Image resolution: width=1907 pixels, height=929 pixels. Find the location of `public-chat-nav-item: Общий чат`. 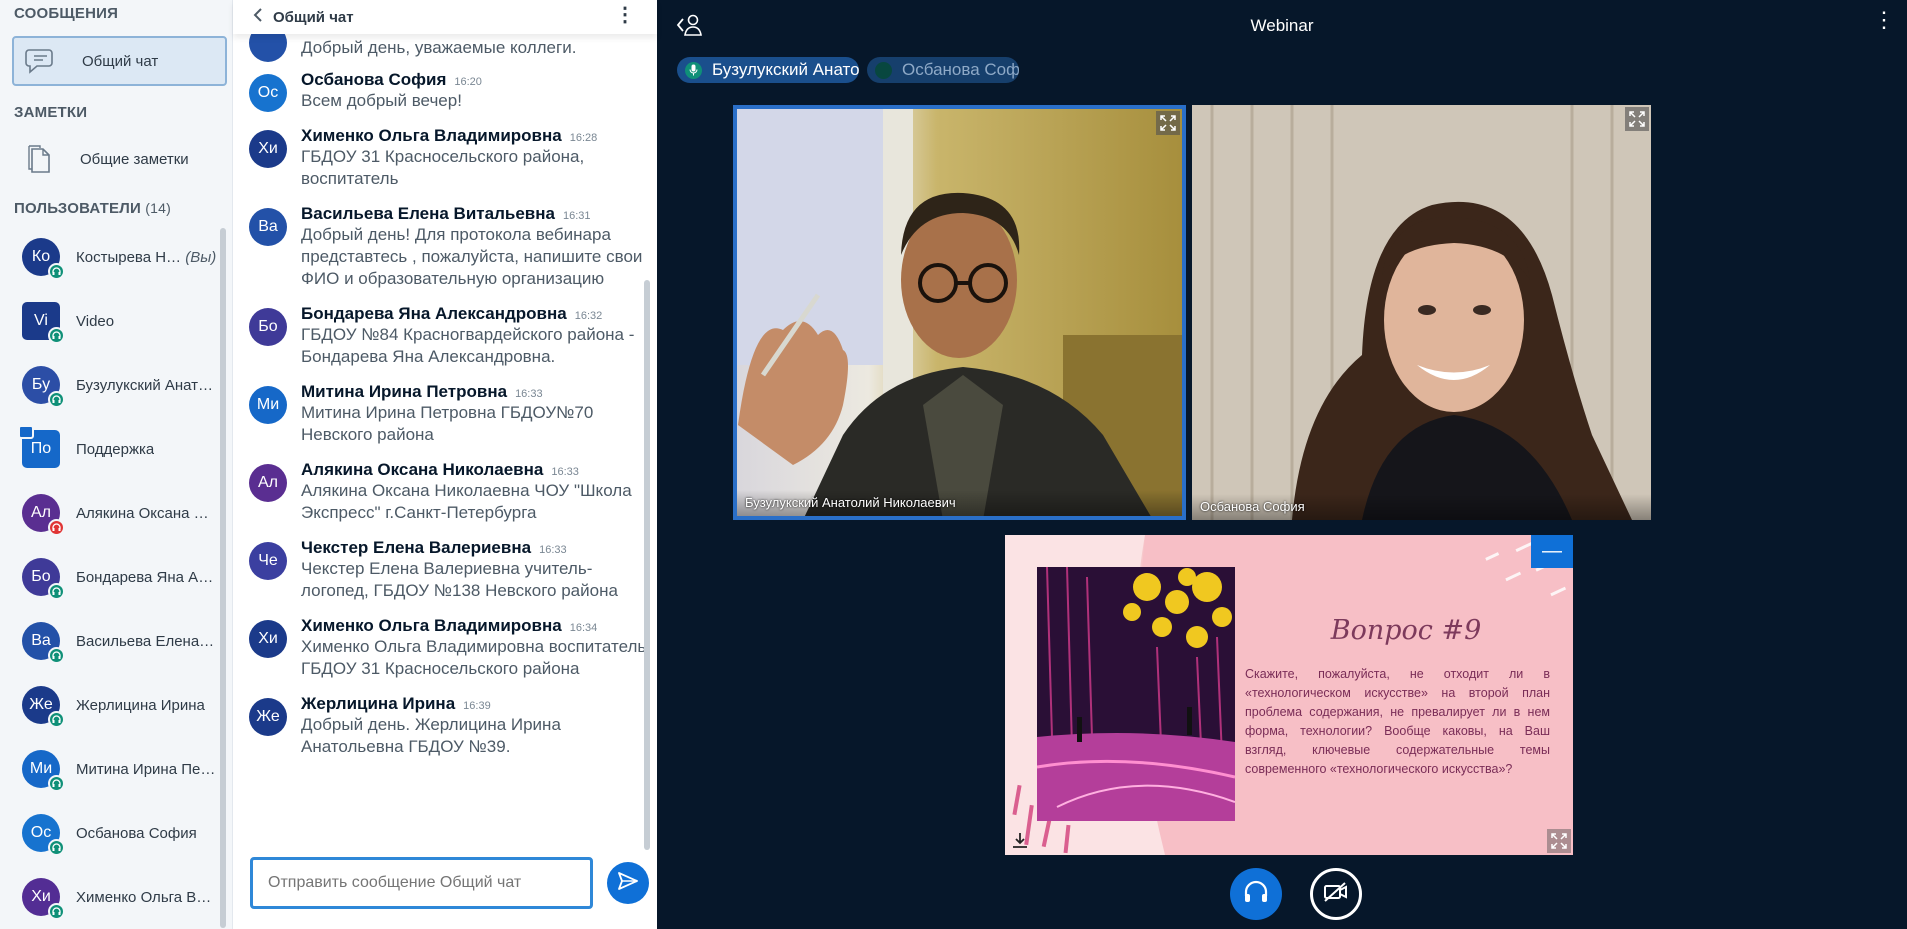

public-chat-nav-item: Общий чат is located at coordinates (119, 61).